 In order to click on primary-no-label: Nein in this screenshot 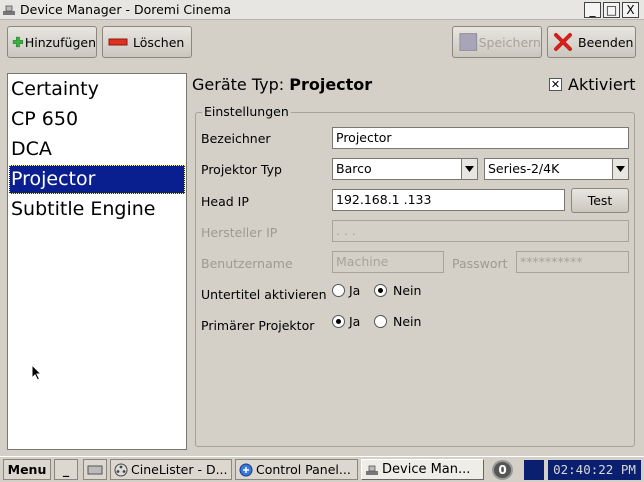, I will do `click(407, 321)`.